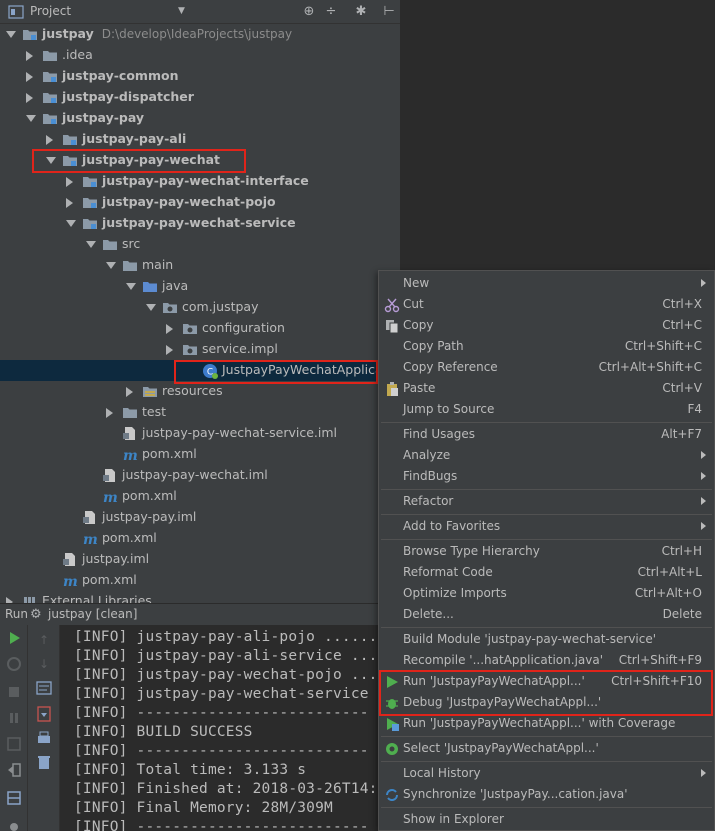 The height and width of the screenshot is (831, 715). I want to click on menu-item: New, so click(546, 283).